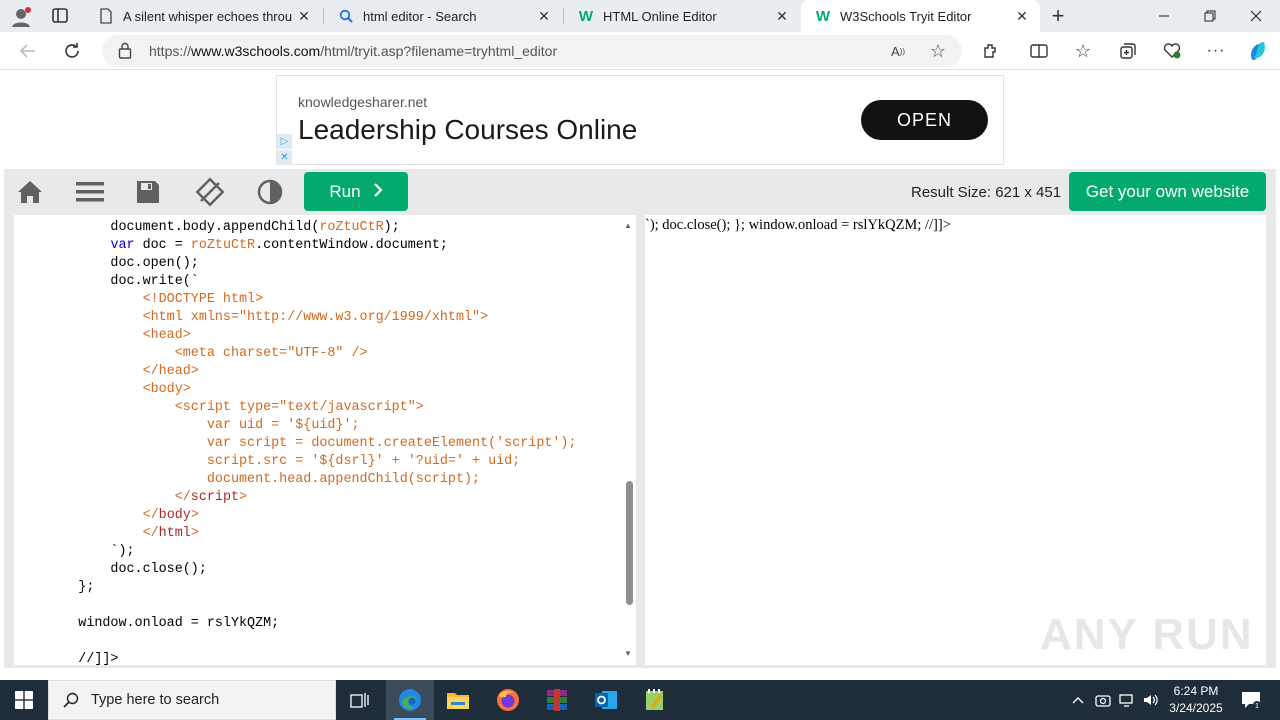 Image resolution: width=1280 pixels, height=720 pixels. I want to click on code-line: <head>, so click(295, 336).